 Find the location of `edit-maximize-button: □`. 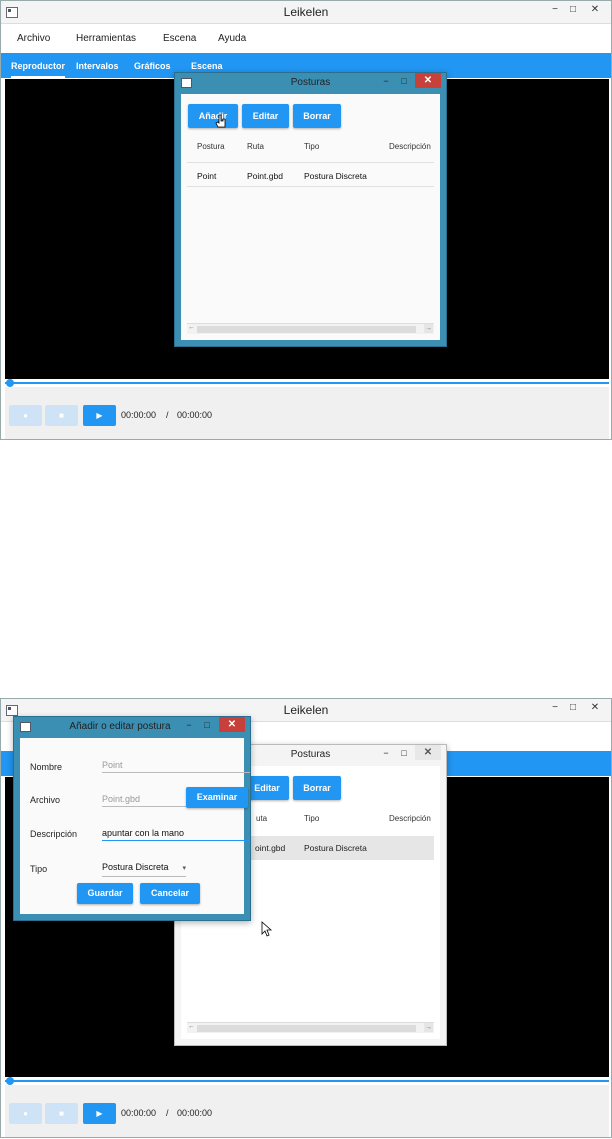

edit-maximize-button: □ is located at coordinates (207, 725).